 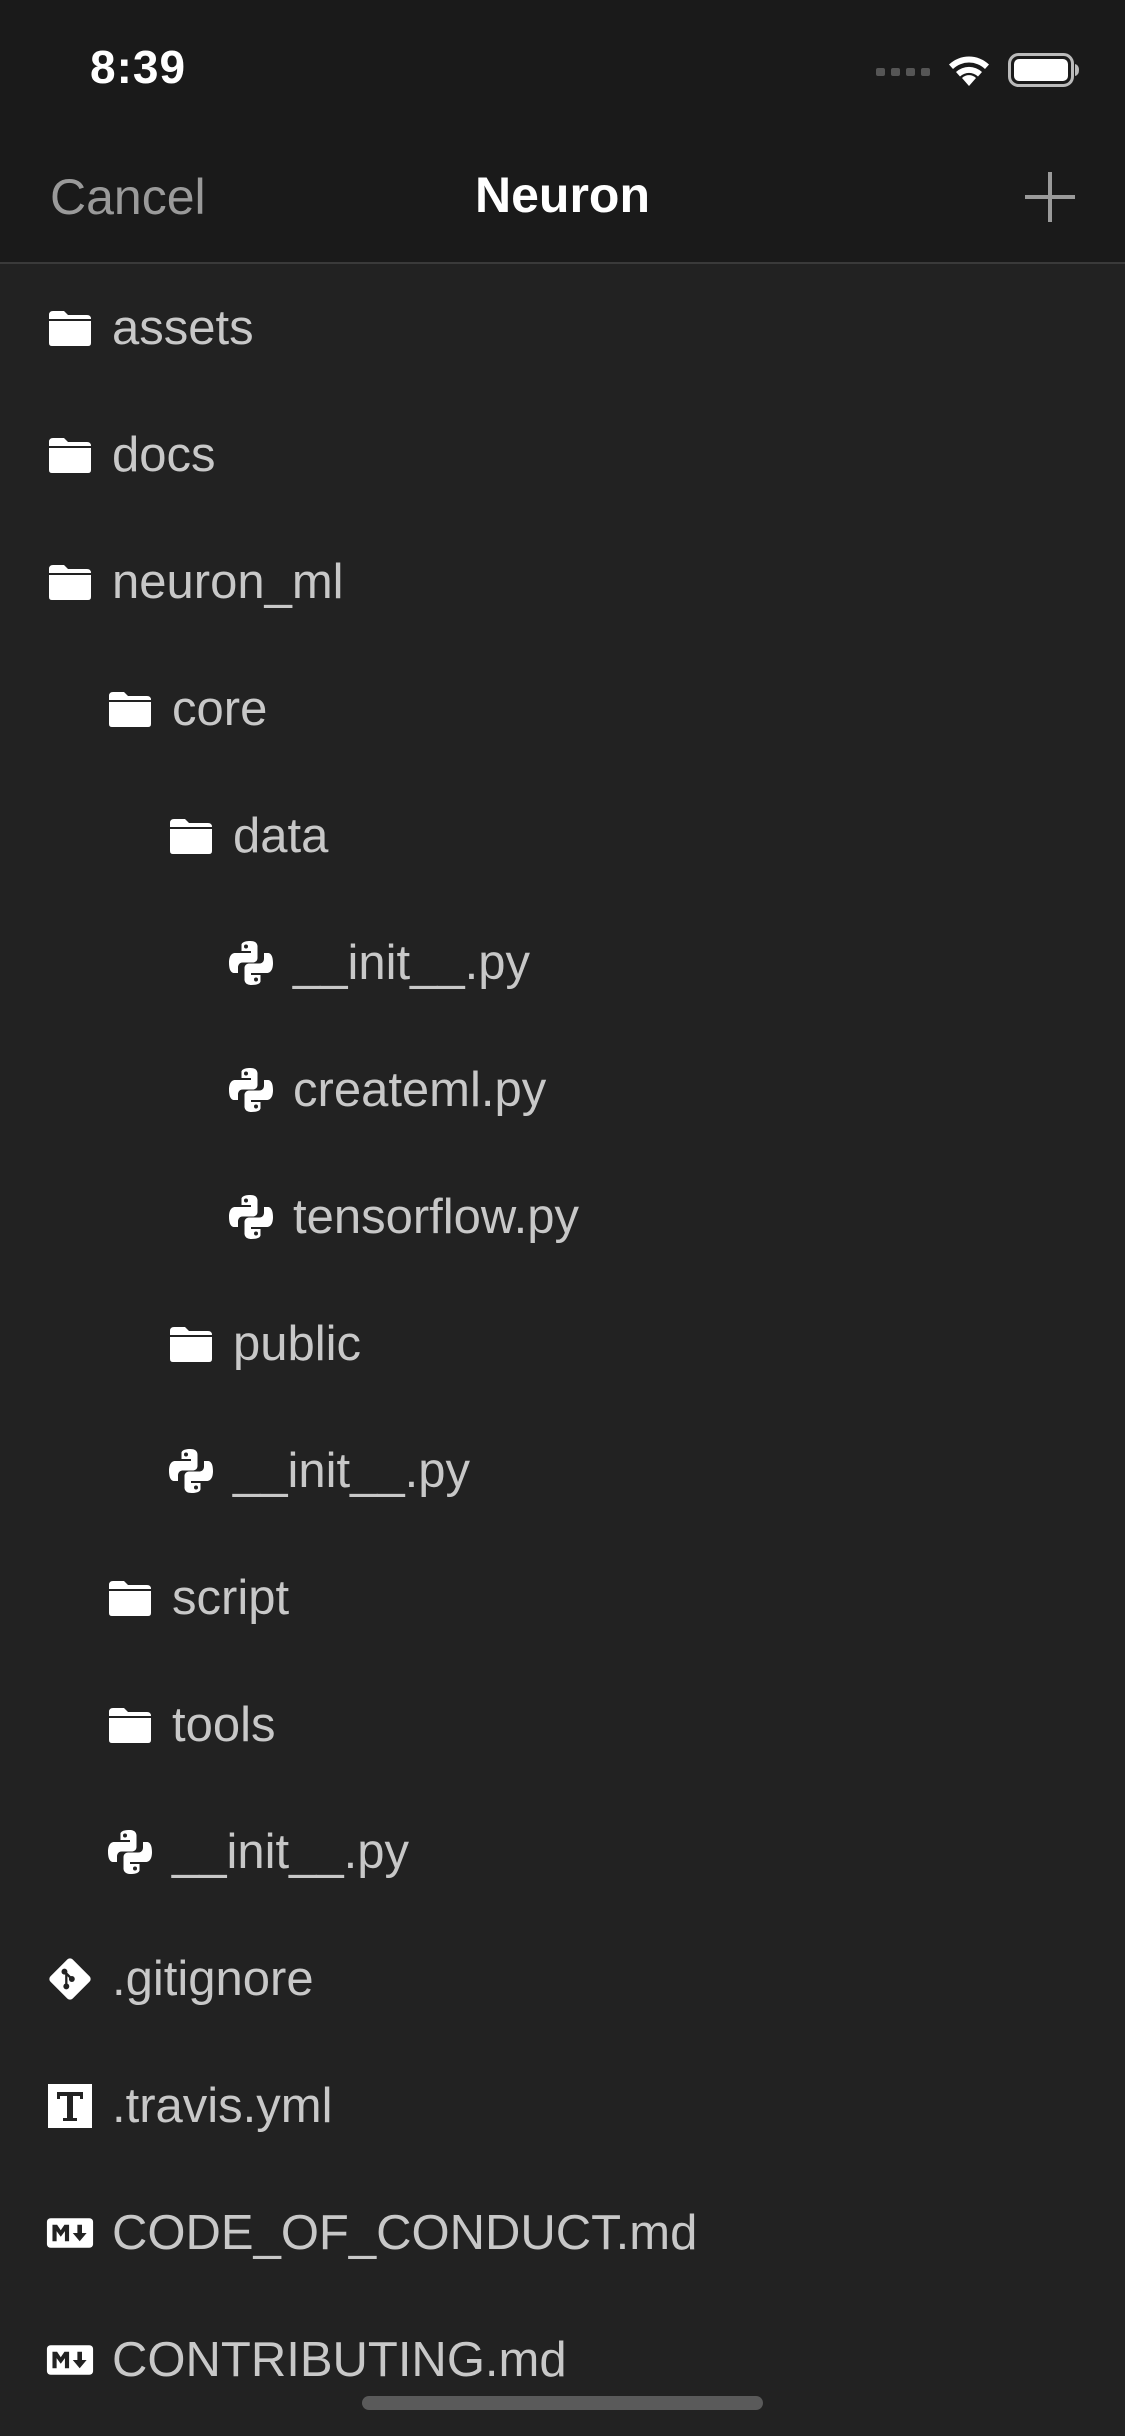 I want to click on file-name-label: script, so click(x=231, y=1597).